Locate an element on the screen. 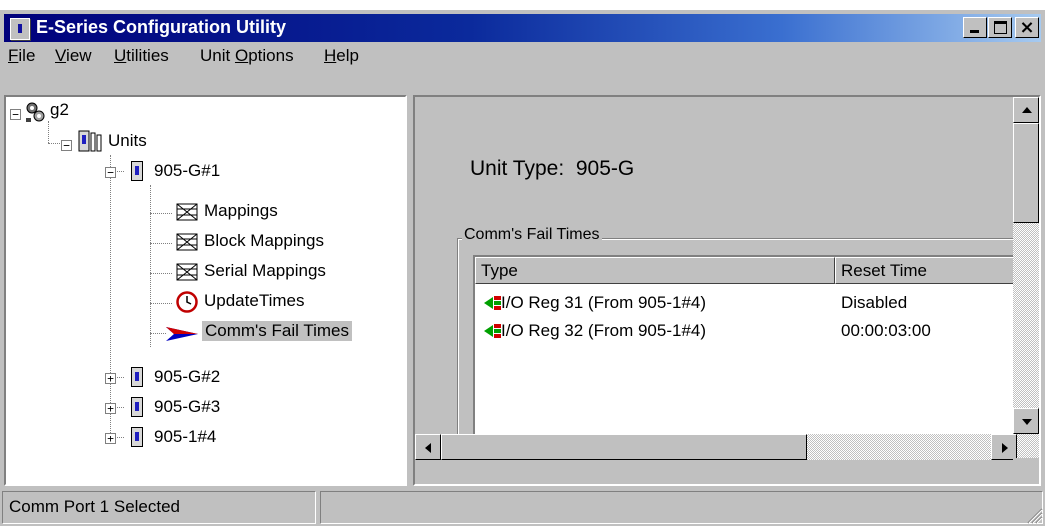 This screenshot has height=526, width=1045. vertical-scrollbar is located at coordinates (1026, 278).